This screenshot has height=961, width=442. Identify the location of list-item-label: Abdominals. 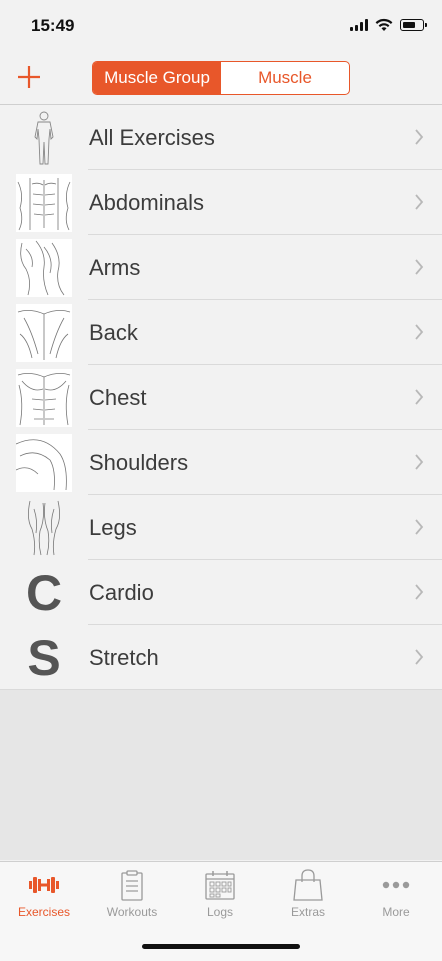
(146, 202).